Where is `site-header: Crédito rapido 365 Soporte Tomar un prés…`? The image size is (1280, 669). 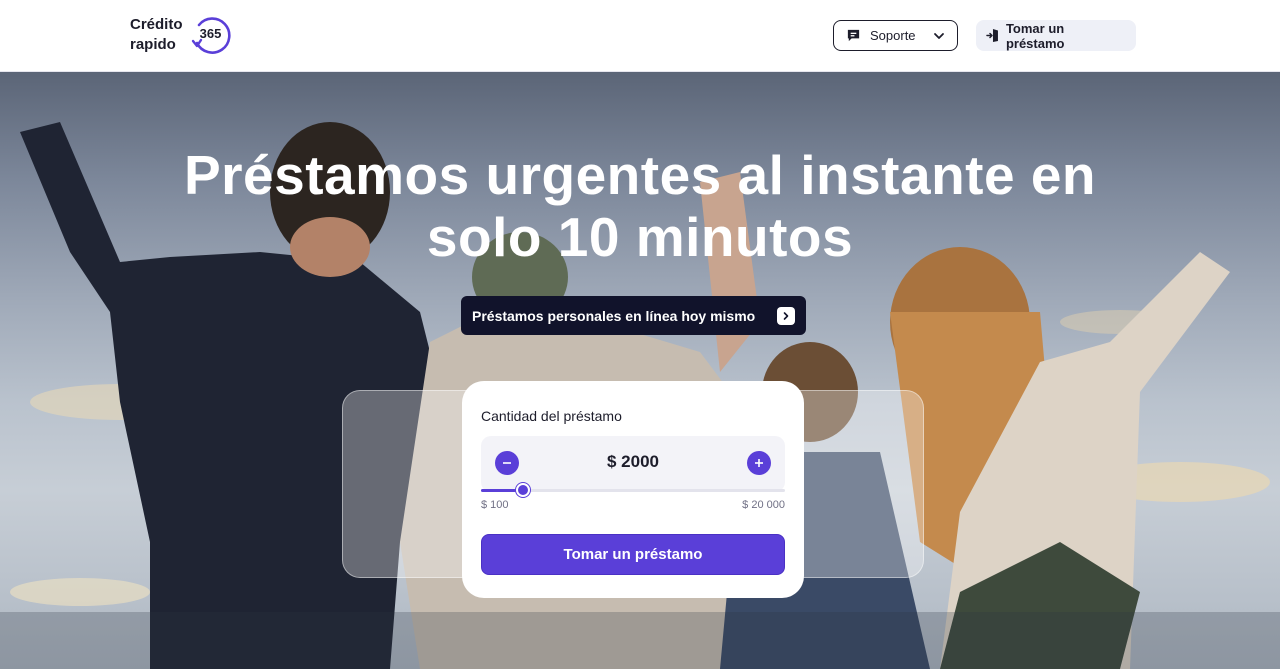
site-header: Crédito rapido 365 Soporte Tomar un prés… is located at coordinates (640, 36).